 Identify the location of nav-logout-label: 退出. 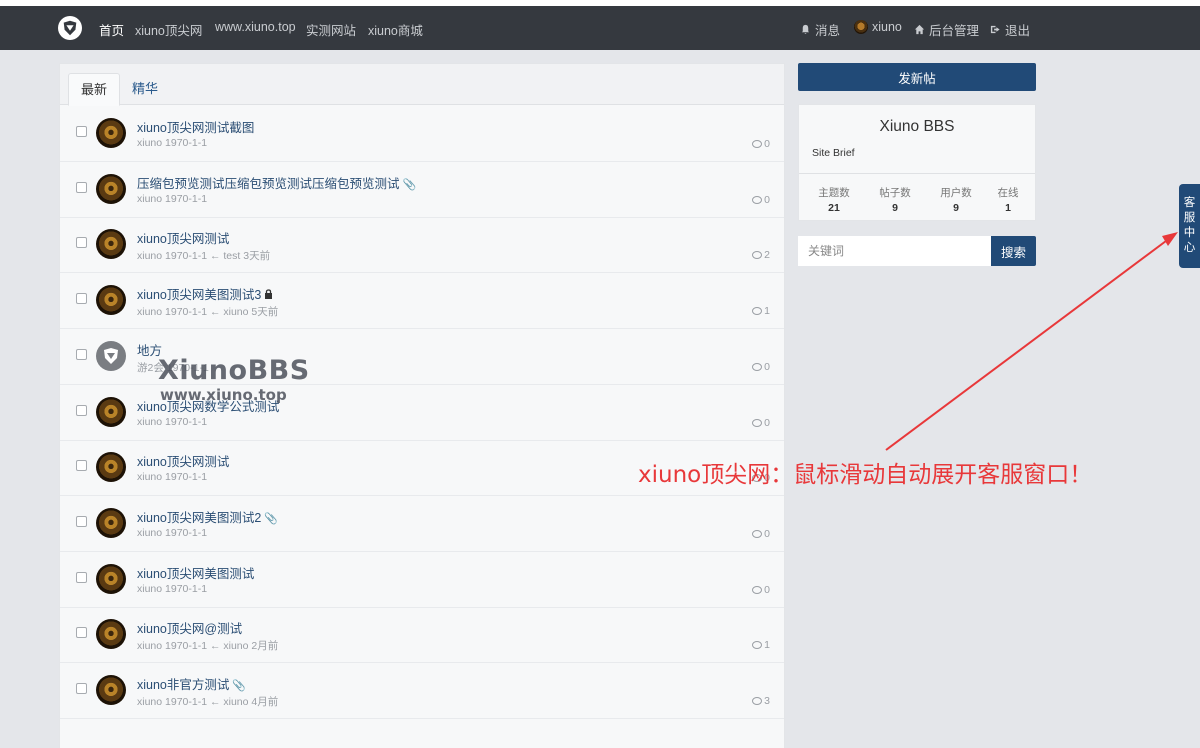
(1018, 31).